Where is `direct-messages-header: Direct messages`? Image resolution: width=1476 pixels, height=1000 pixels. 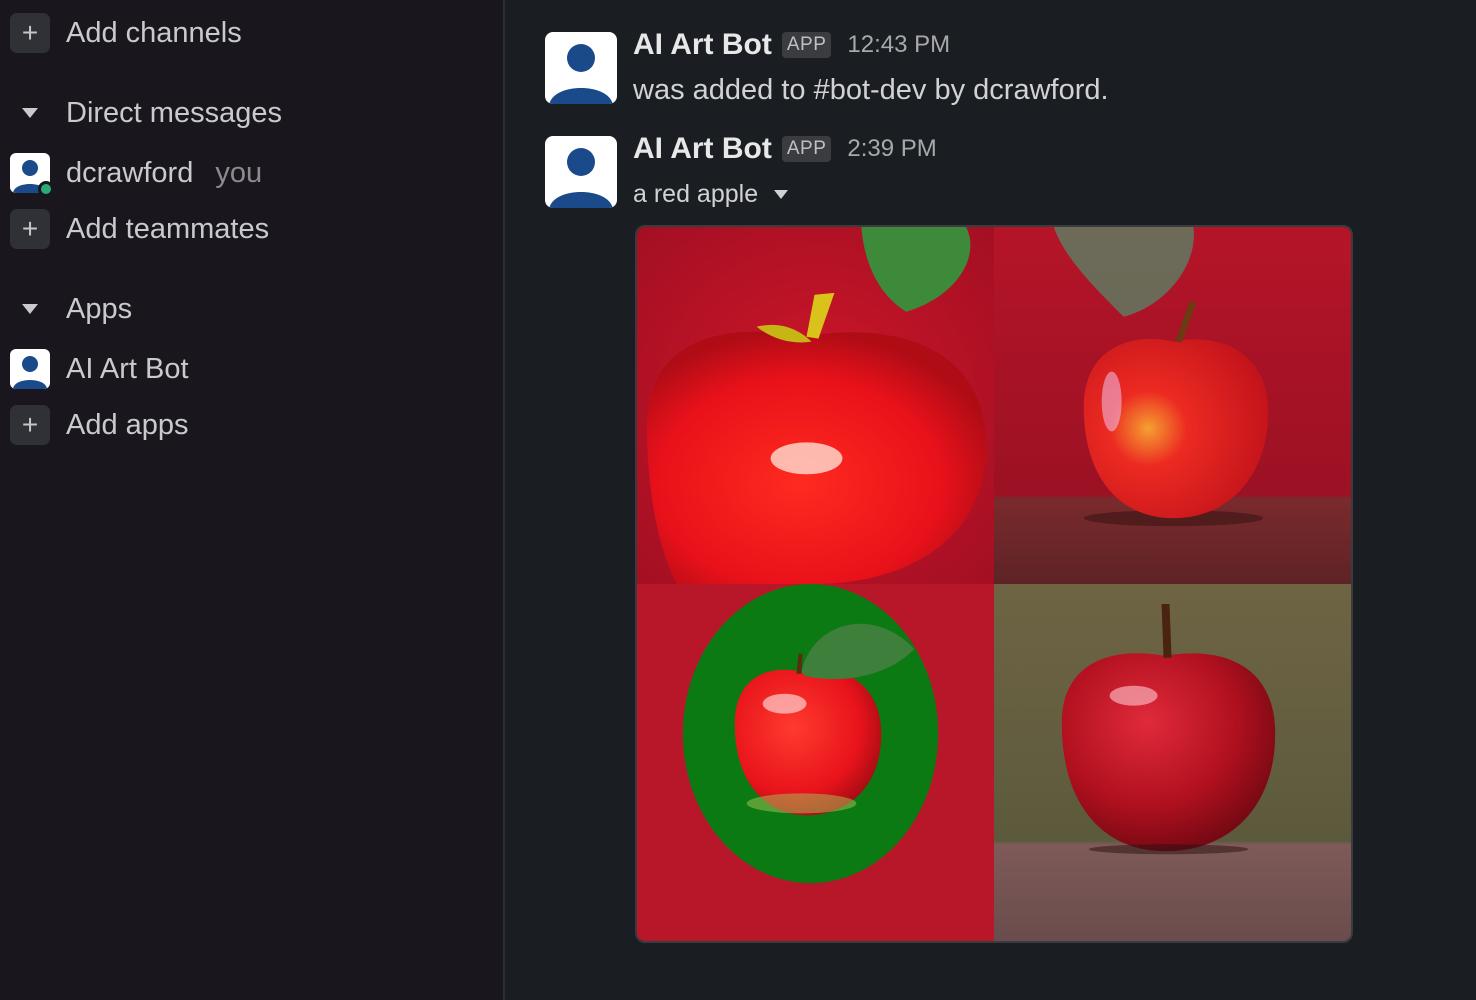
direct-messages-header: Direct messages is located at coordinates (174, 112).